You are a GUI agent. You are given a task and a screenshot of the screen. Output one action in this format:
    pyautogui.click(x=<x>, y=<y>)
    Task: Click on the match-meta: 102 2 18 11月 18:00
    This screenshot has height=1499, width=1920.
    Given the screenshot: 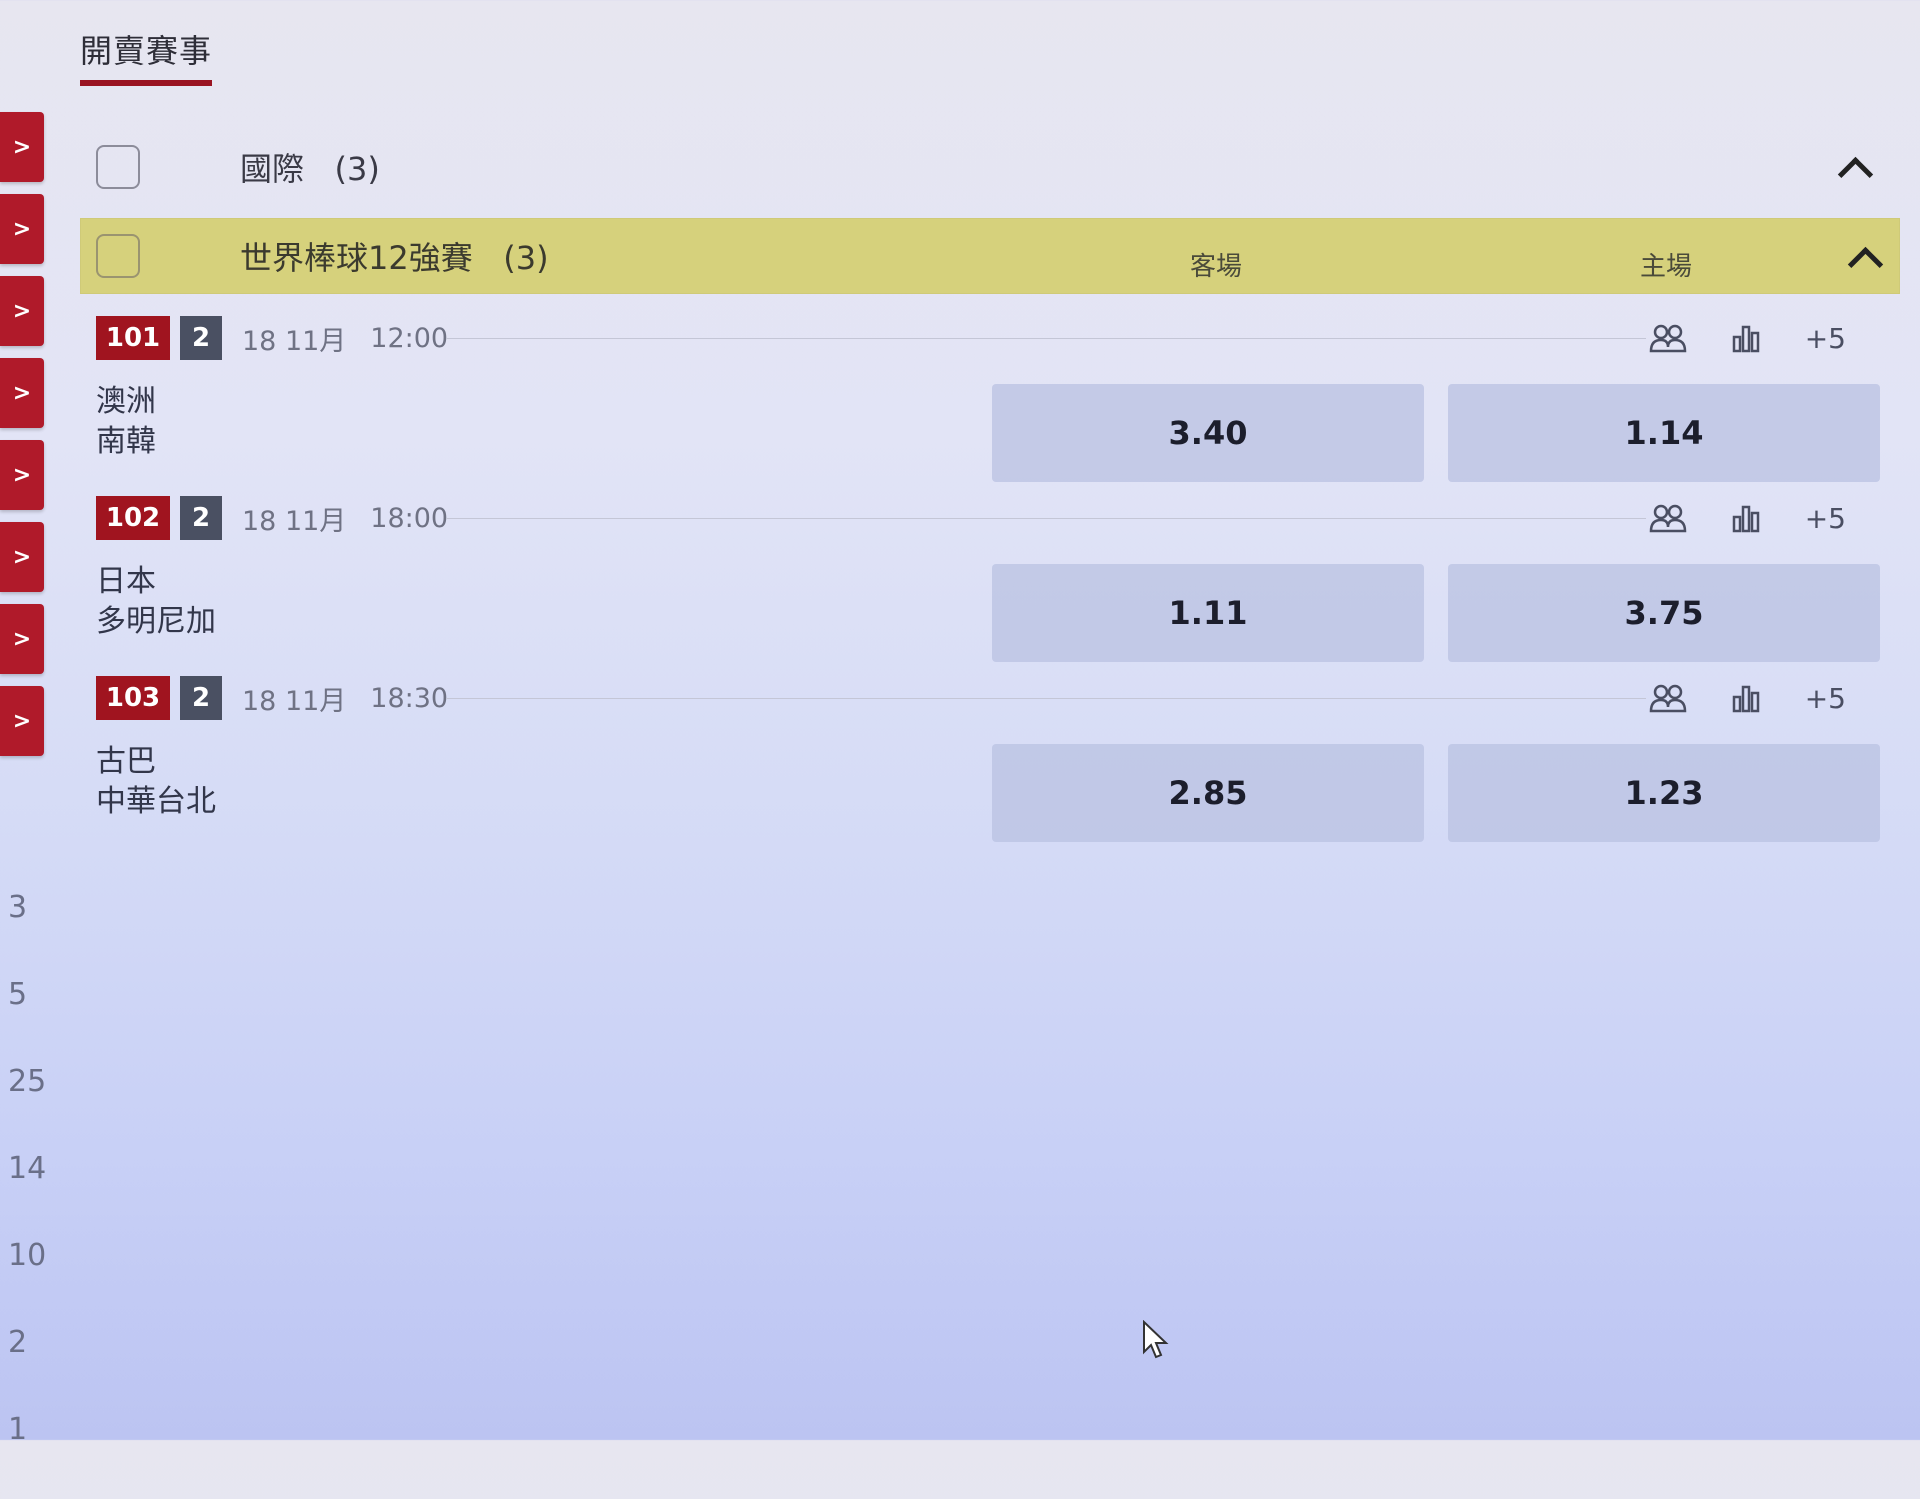 What is the action you would take?
    pyautogui.click(x=272, y=518)
    